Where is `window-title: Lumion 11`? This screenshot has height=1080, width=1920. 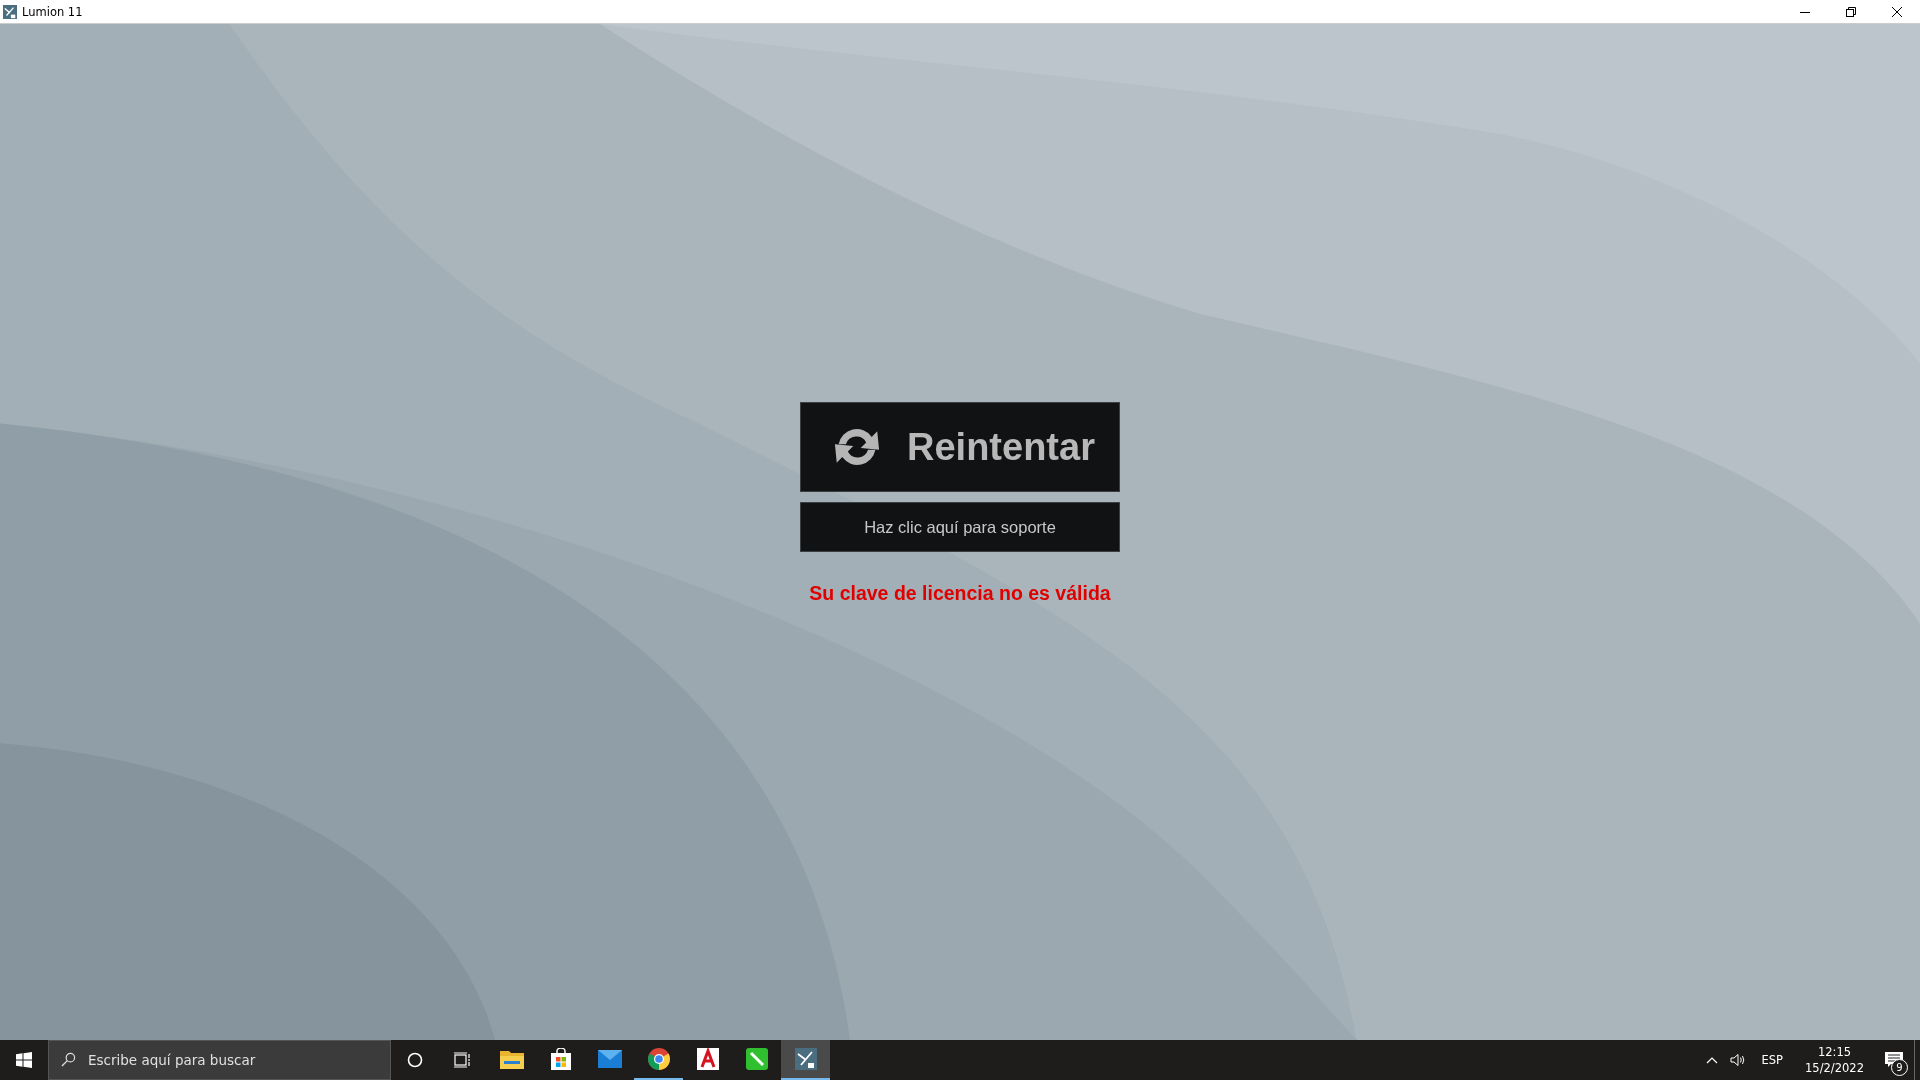
window-title: Lumion 11 is located at coordinates (52, 11).